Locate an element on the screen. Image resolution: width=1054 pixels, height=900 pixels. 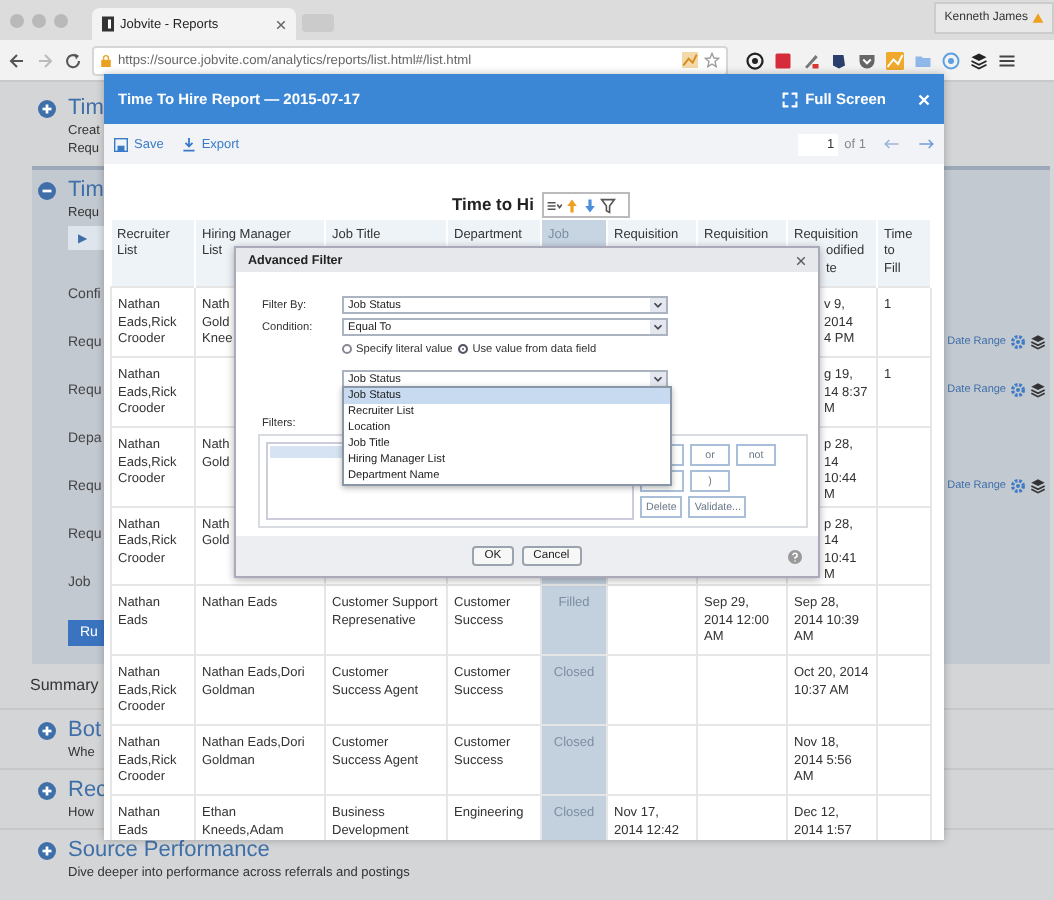
summary-heading: Summary is located at coordinates (63, 686).